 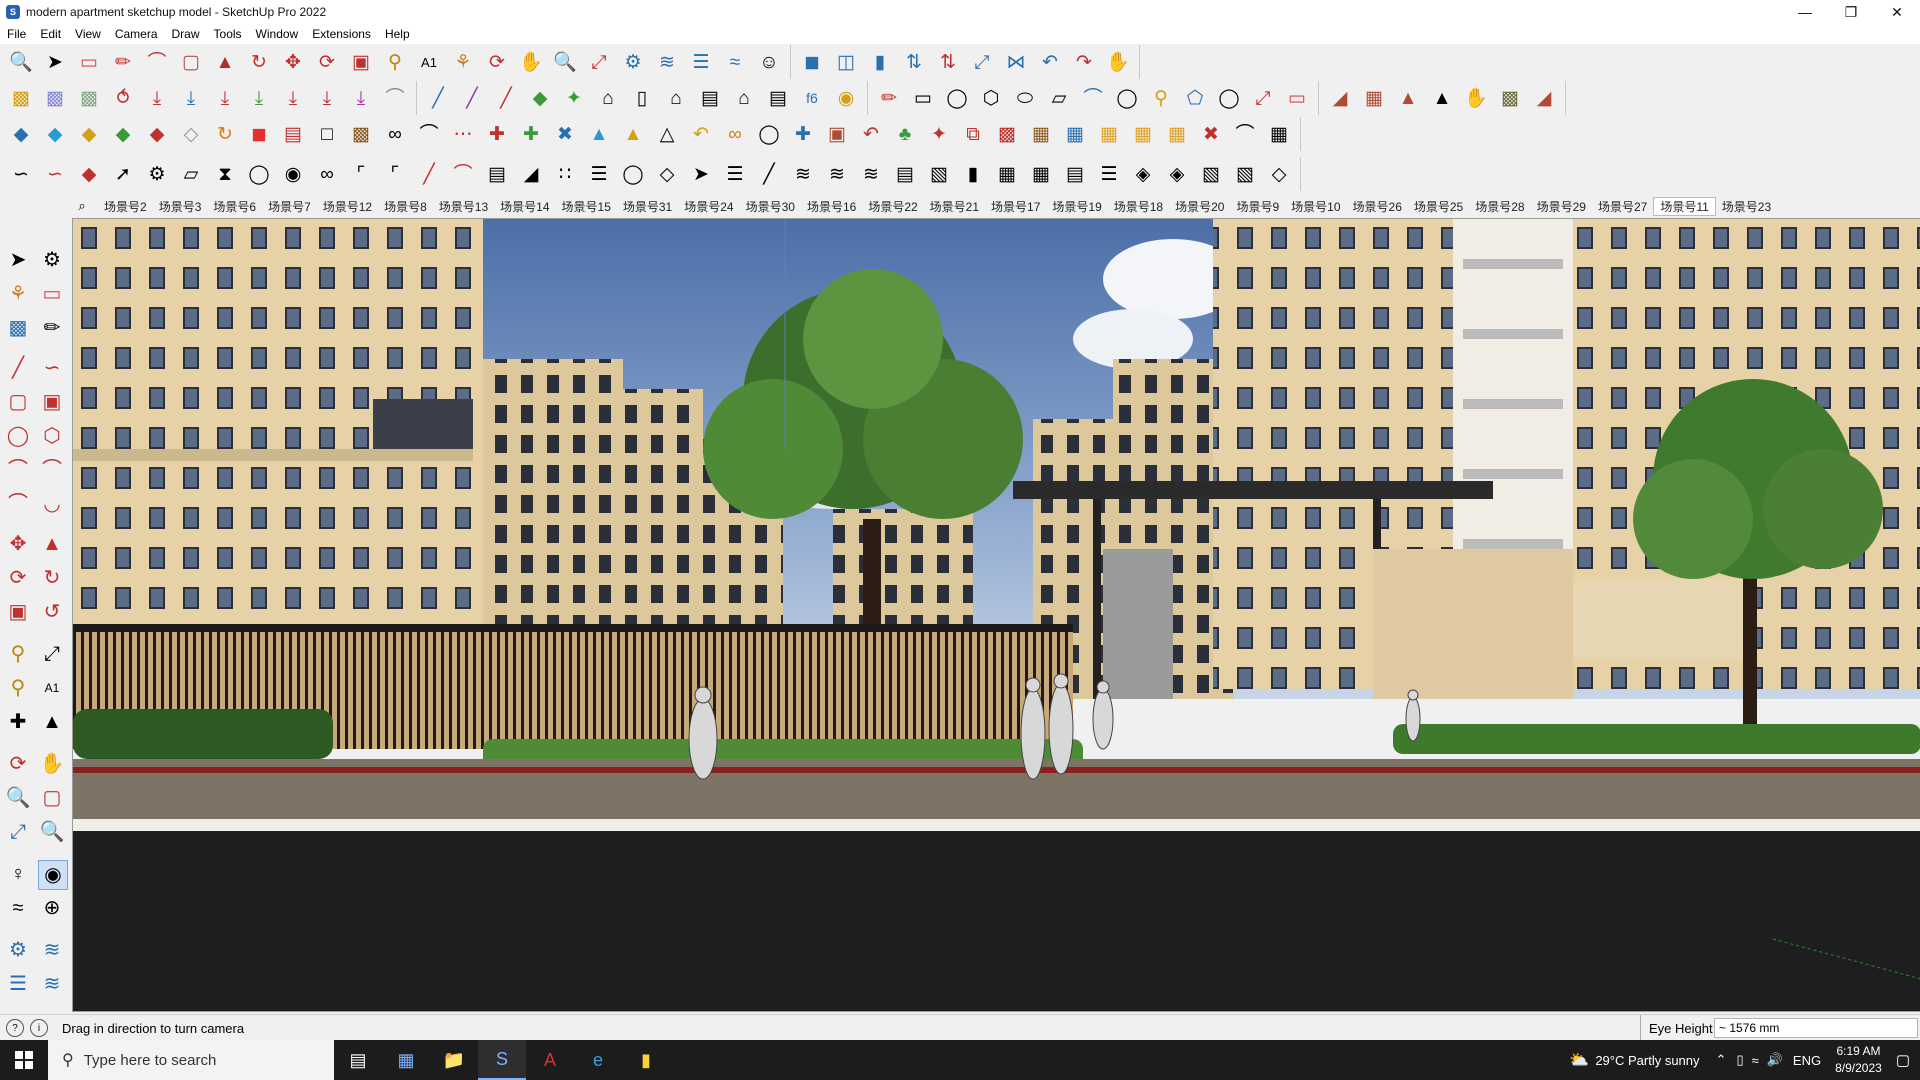 What do you see at coordinates (1499, 206) in the screenshot?
I see `scene-tab: 场景号28` at bounding box center [1499, 206].